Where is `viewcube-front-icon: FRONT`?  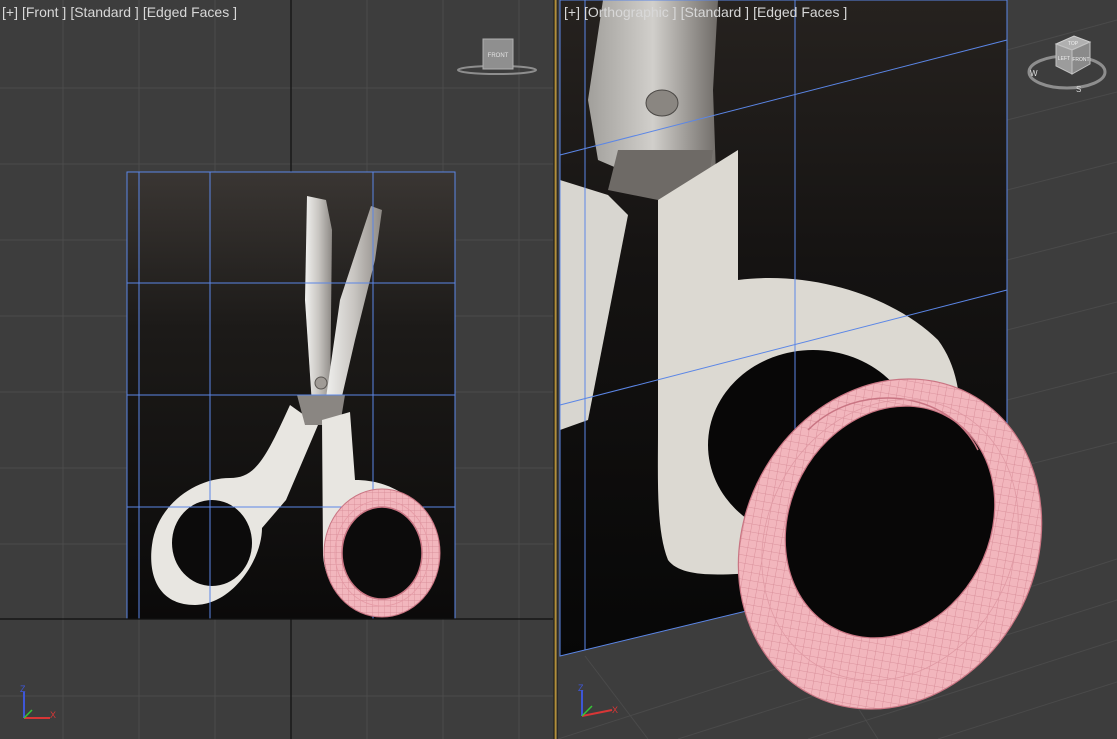
viewcube-front-icon: FRONT is located at coordinates (498, 57).